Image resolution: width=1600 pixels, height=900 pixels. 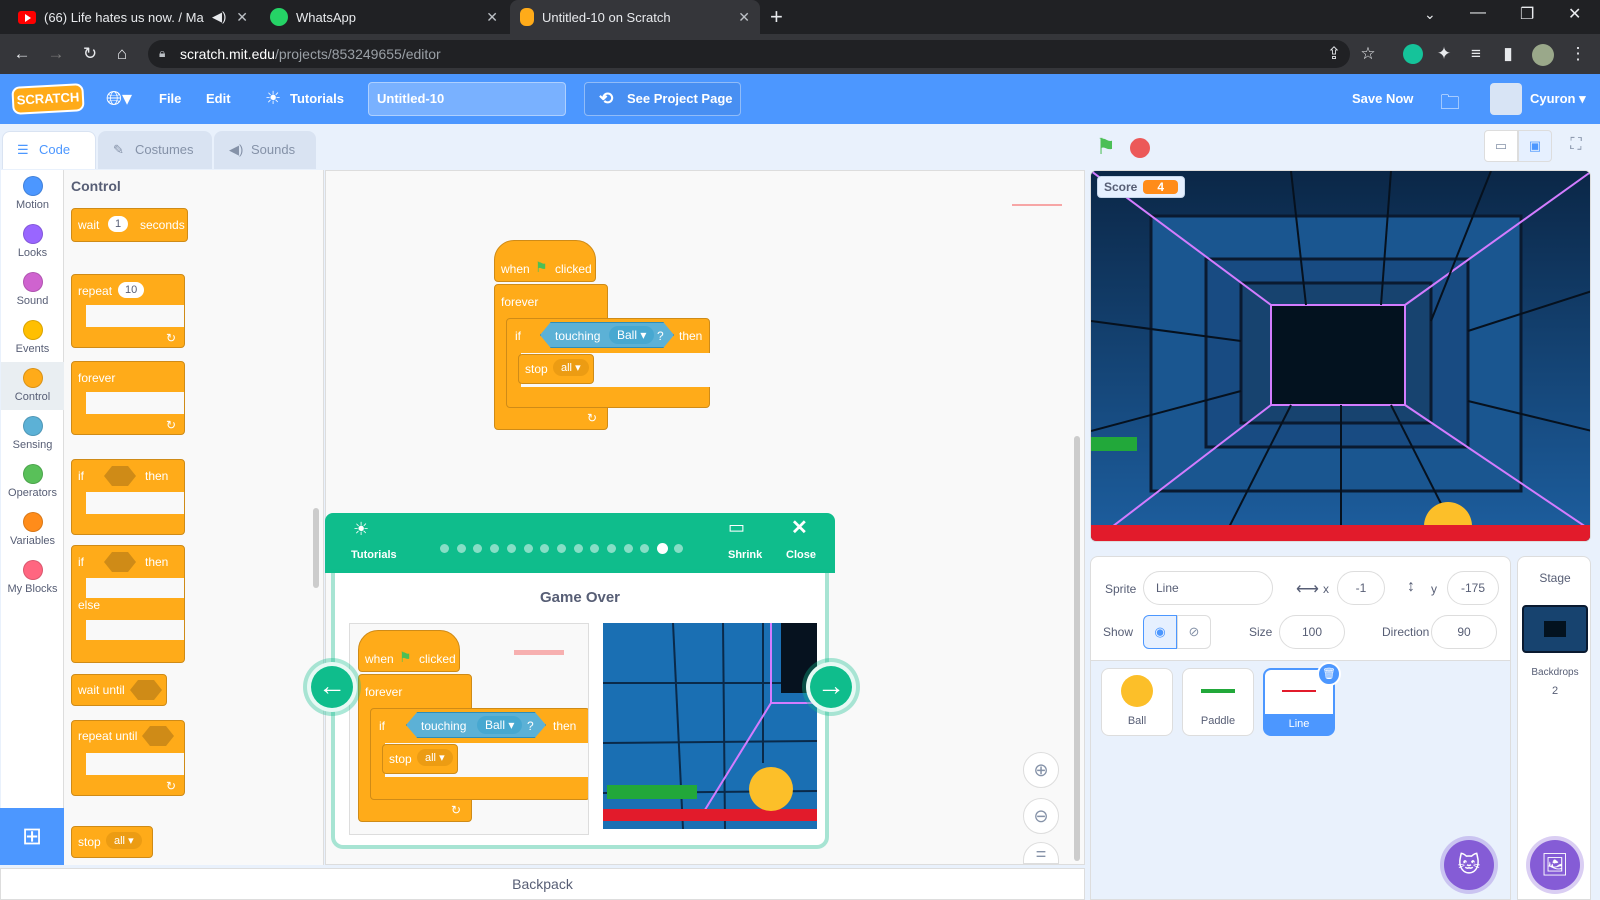 What do you see at coordinates (128, 604) in the screenshot?
I see `if-then-else-block: if then else` at bounding box center [128, 604].